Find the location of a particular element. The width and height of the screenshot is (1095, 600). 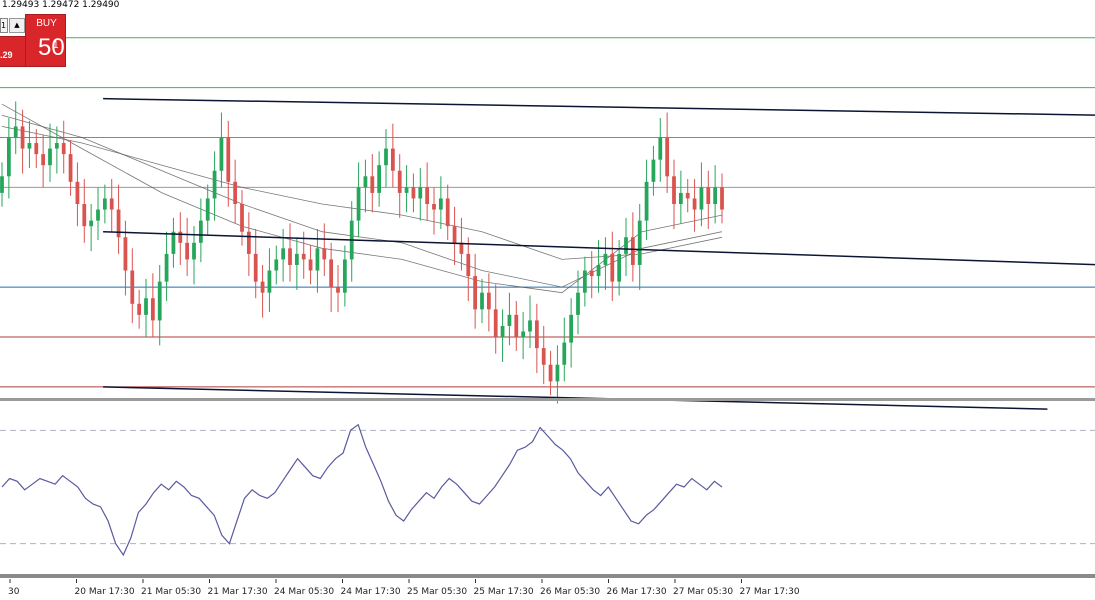

buy-button: BUY 50 1 is located at coordinates (45, 40).